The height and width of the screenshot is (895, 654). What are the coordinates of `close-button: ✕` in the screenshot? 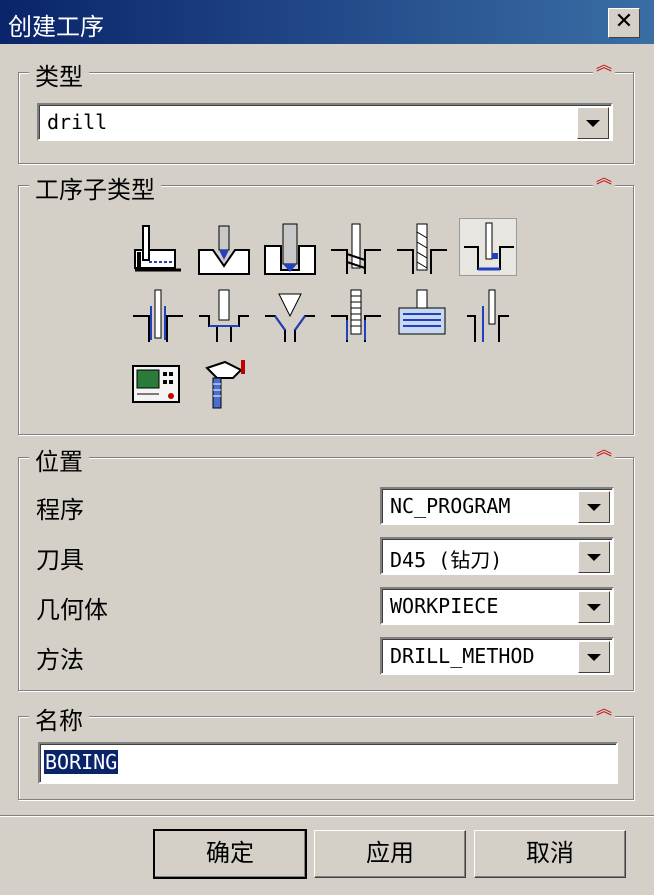 It's located at (624, 23).